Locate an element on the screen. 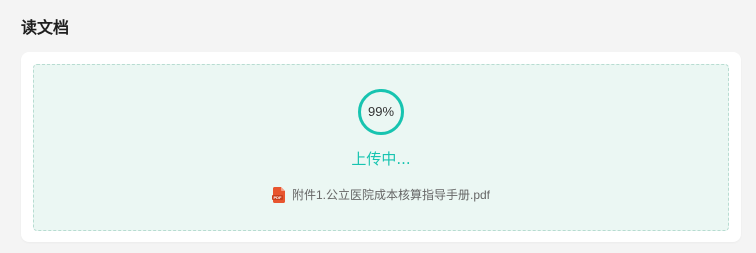 Image resolution: width=756 pixels, height=253 pixels. upload-progress-ring: 99% is located at coordinates (381, 112).